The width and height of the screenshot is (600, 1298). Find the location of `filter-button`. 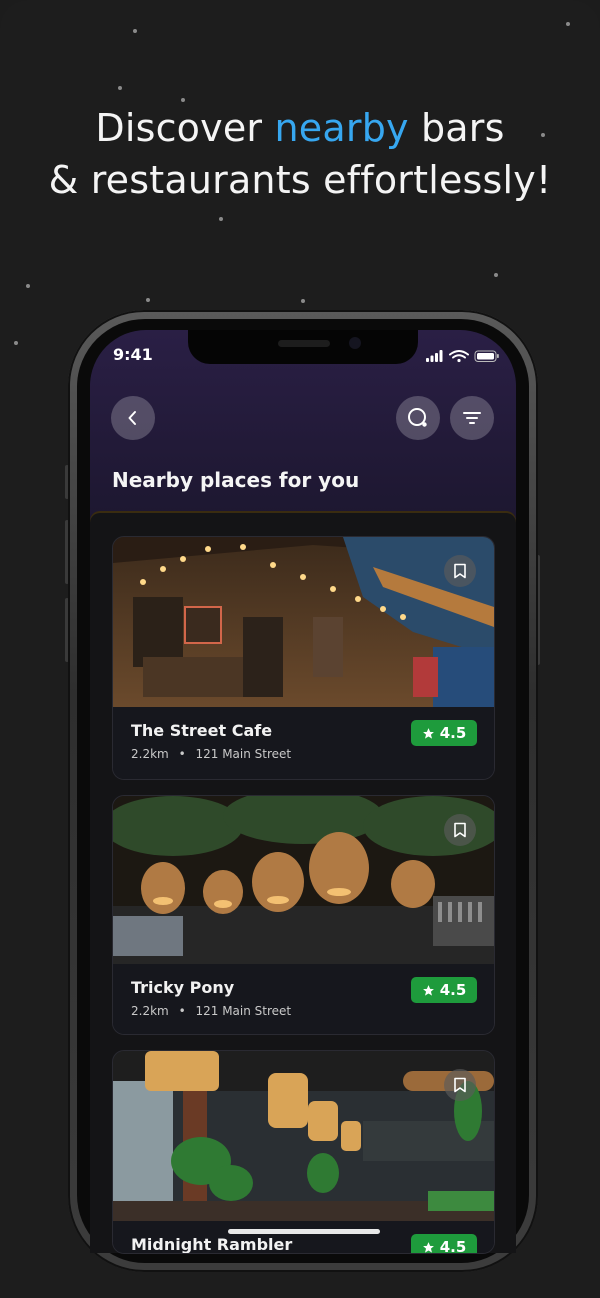

filter-button is located at coordinates (472, 418).